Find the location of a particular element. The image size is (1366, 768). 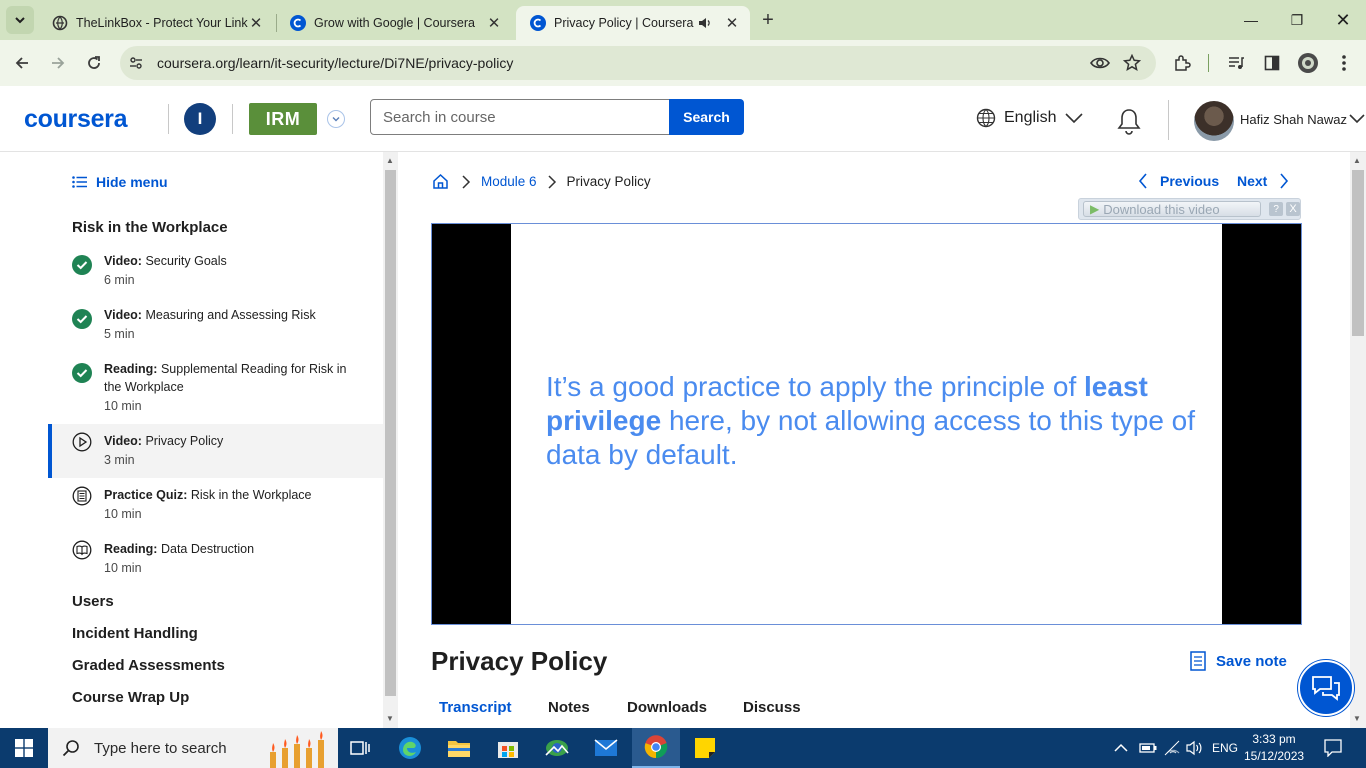

save-note-button: Save note is located at coordinates (1238, 661).